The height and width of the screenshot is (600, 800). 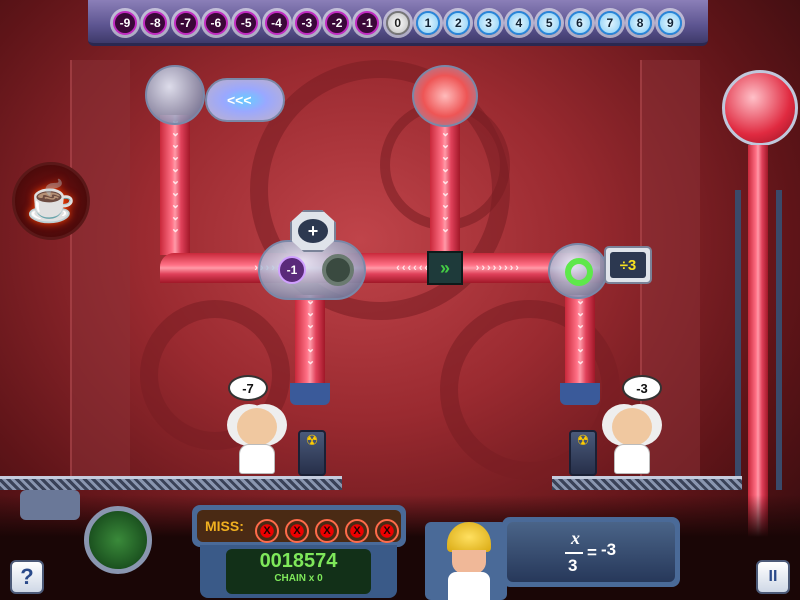 I want to click on number-token: 8, so click(x=640, y=23).